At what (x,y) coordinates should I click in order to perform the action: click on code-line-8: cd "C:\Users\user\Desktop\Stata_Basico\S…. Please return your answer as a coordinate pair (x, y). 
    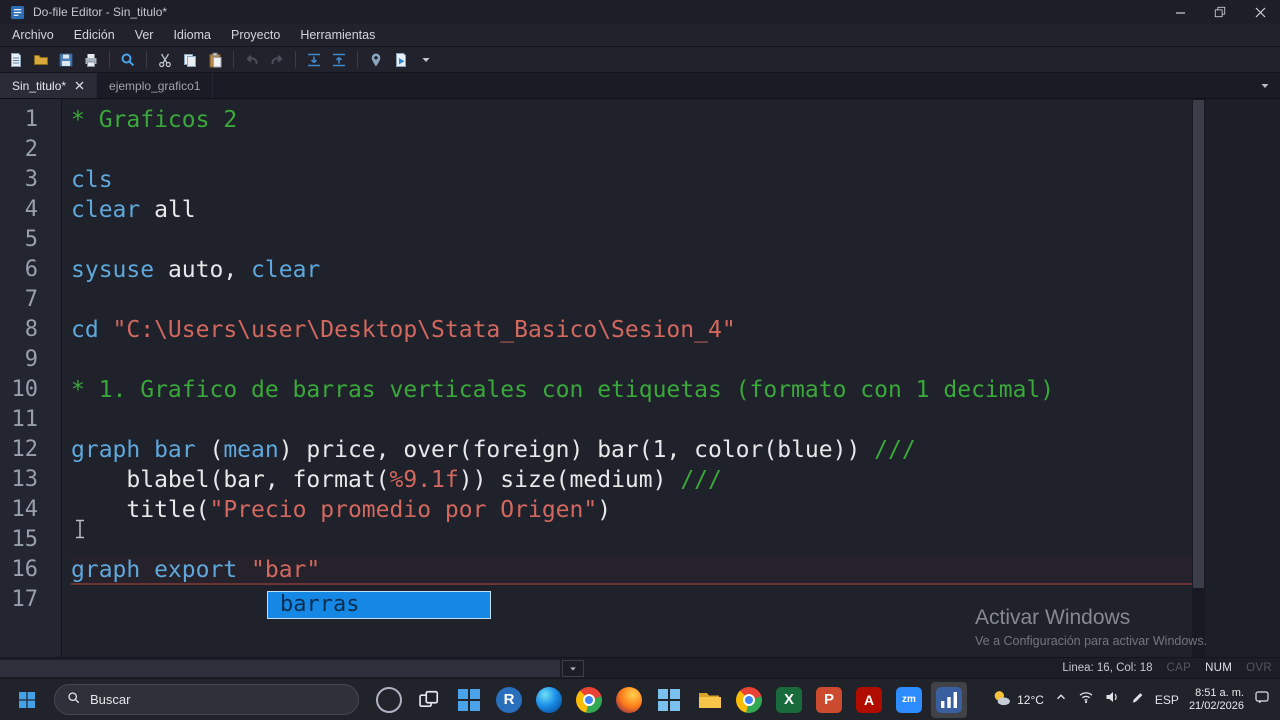
    Looking at the image, I should click on (631, 330).